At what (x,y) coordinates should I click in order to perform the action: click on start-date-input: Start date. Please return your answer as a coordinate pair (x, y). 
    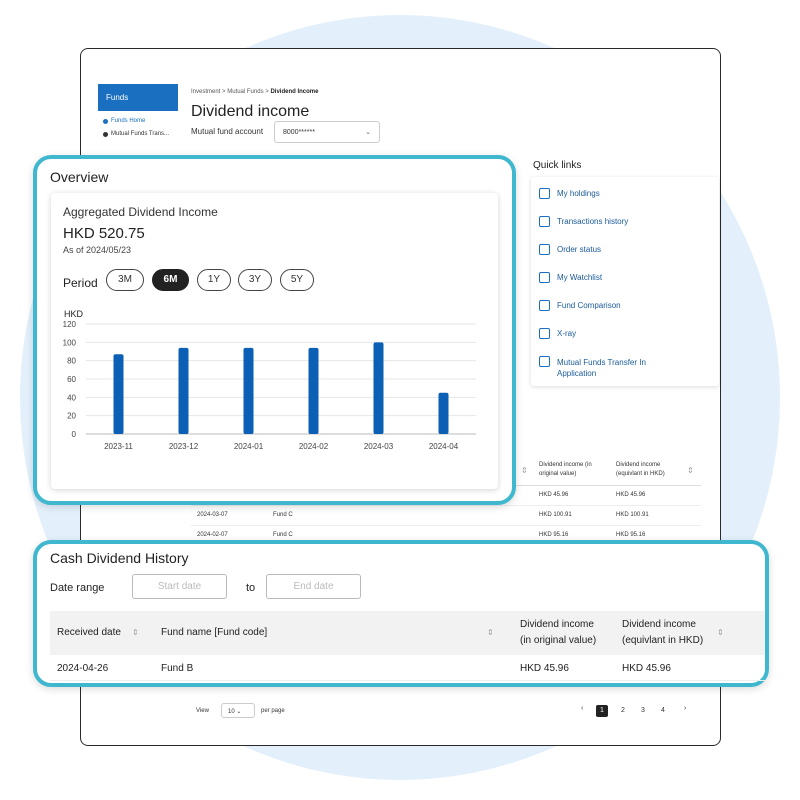
    Looking at the image, I should click on (179, 586).